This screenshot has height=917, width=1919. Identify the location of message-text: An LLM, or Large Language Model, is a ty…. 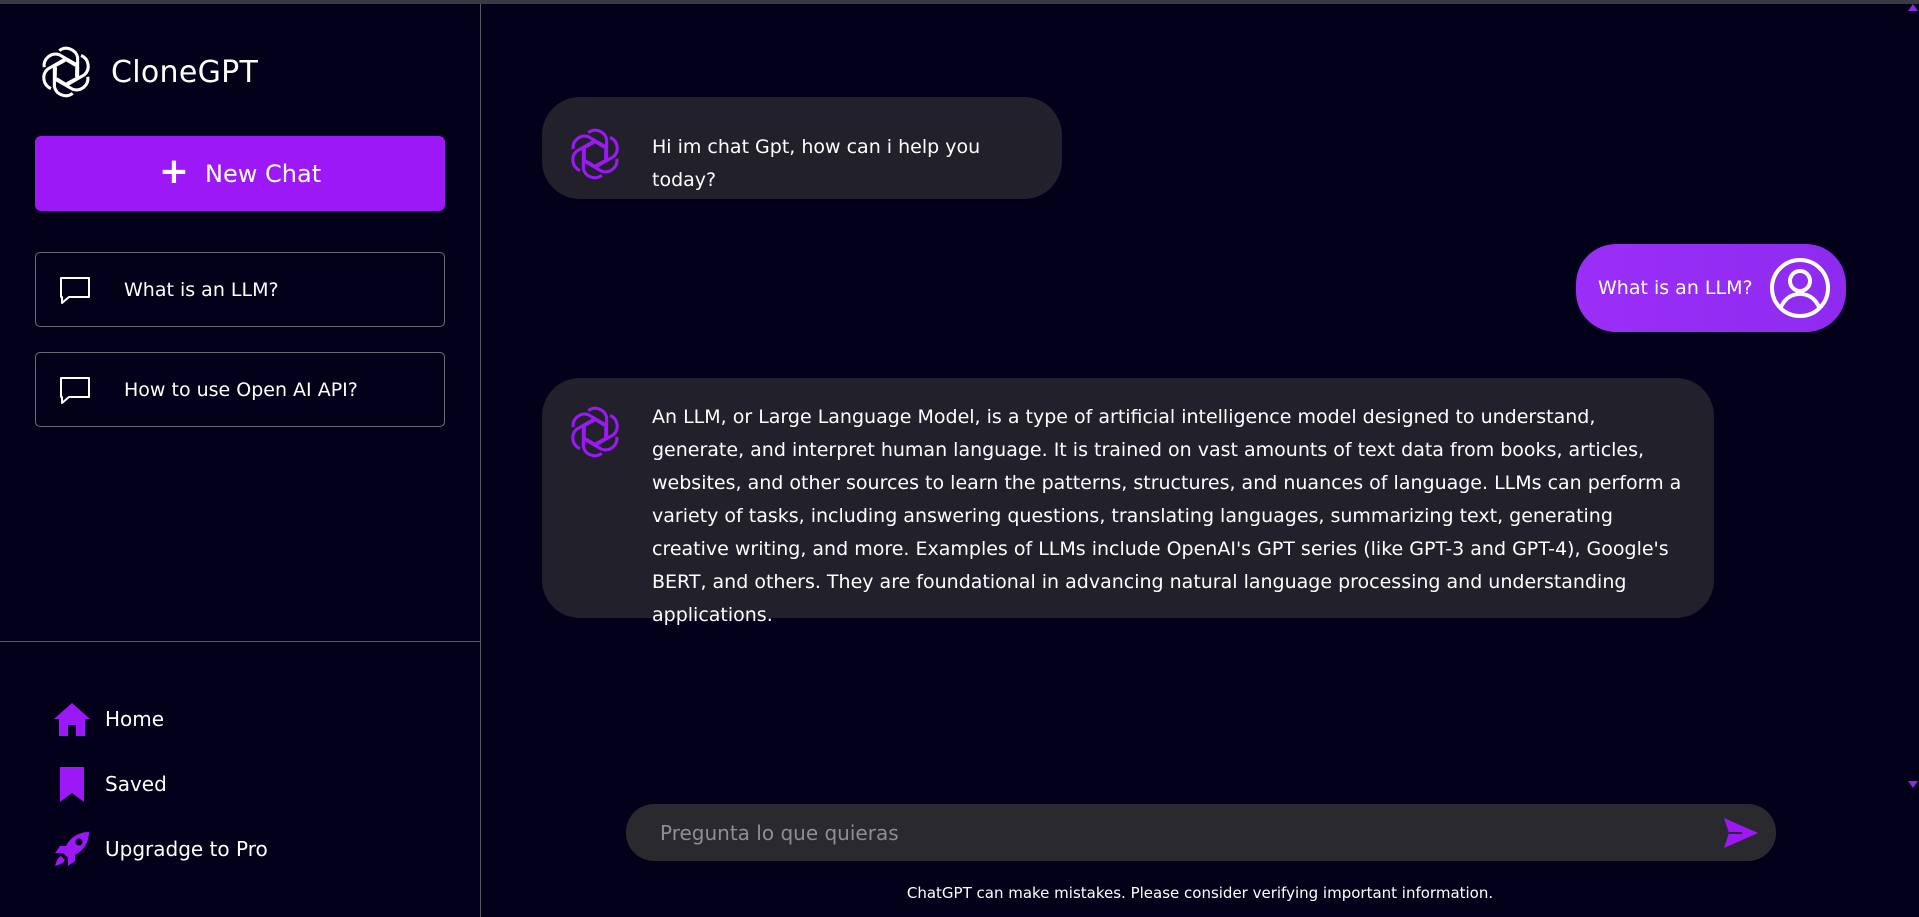
(1167, 516).